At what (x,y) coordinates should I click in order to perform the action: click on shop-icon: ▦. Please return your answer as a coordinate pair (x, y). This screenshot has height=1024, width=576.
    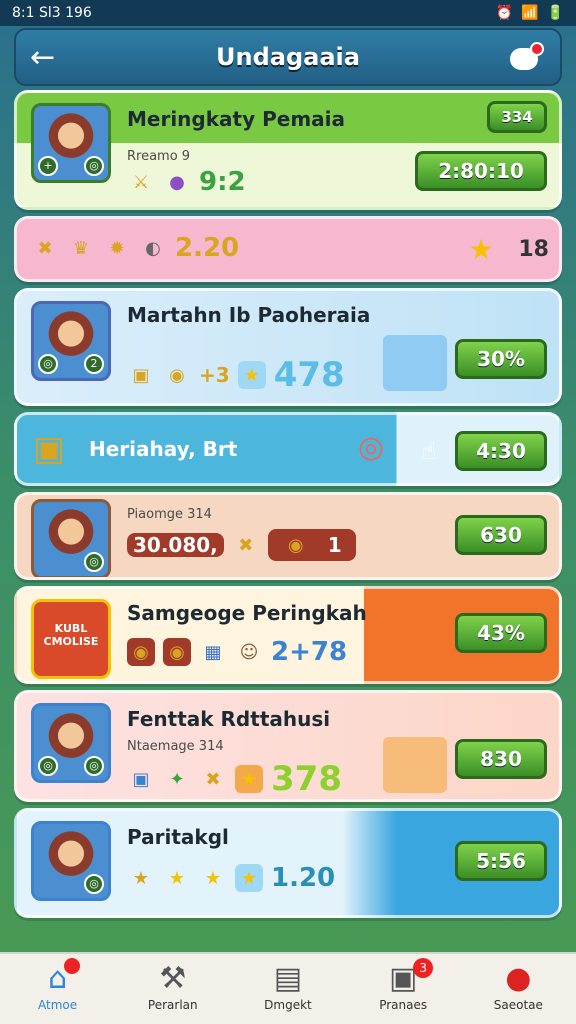
    Looking at the image, I should click on (213, 652).